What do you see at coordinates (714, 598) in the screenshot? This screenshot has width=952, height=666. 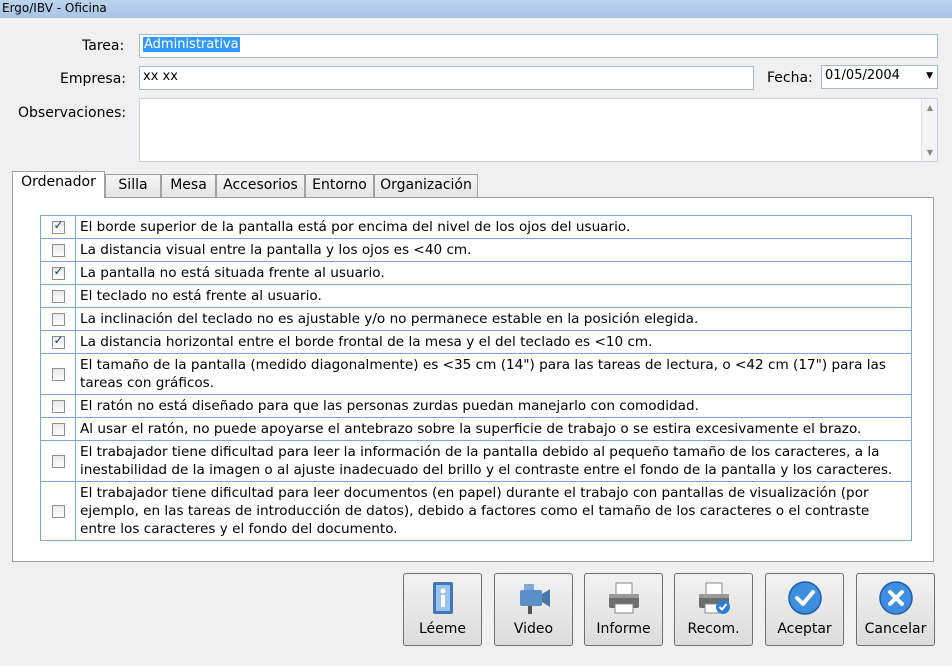 I see `printer-check-icon` at bounding box center [714, 598].